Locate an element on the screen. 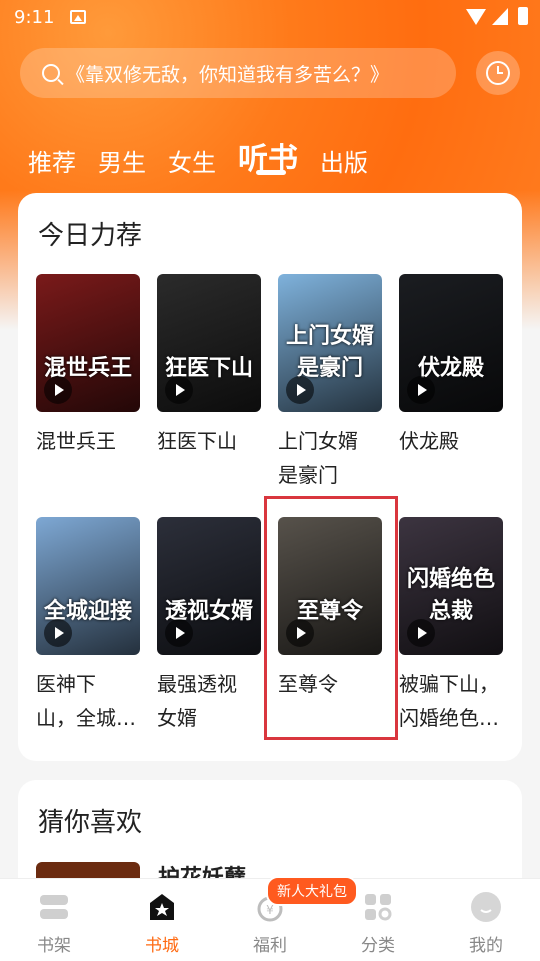 This screenshot has height=961, width=540. book-cover: 上门女婿是豪门 is located at coordinates (330, 343).